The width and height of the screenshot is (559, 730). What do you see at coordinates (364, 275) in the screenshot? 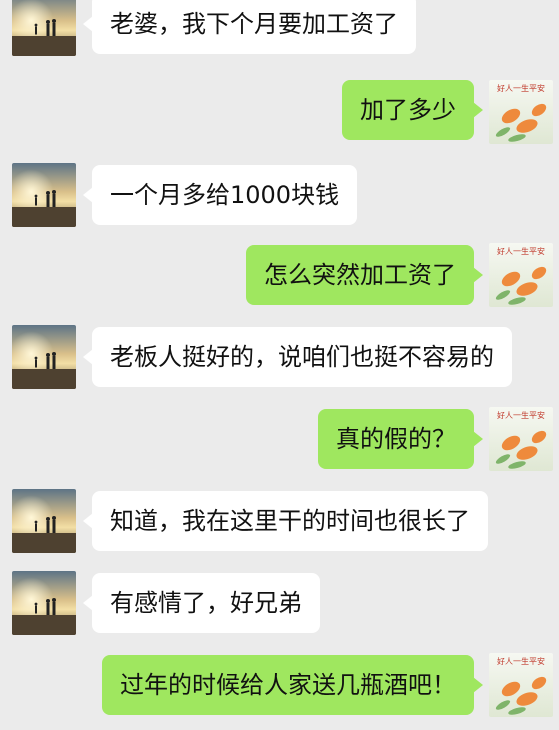
I see `outgoing-message-bubble: 怎么突然加工资了` at bounding box center [364, 275].